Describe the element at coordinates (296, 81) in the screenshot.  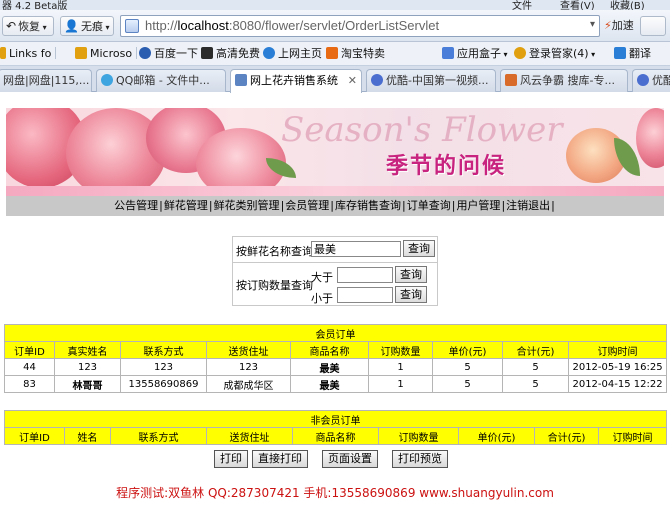
I see `tab-flower-system: 网上花卉销售系统 ✕` at that location.